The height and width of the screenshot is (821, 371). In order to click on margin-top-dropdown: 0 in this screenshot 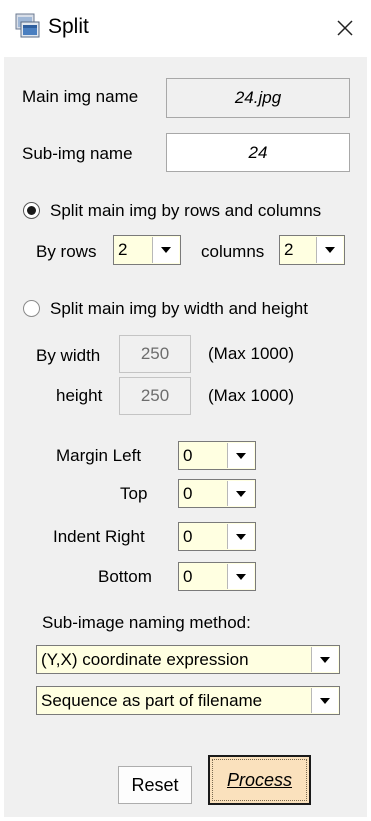, I will do `click(217, 493)`.